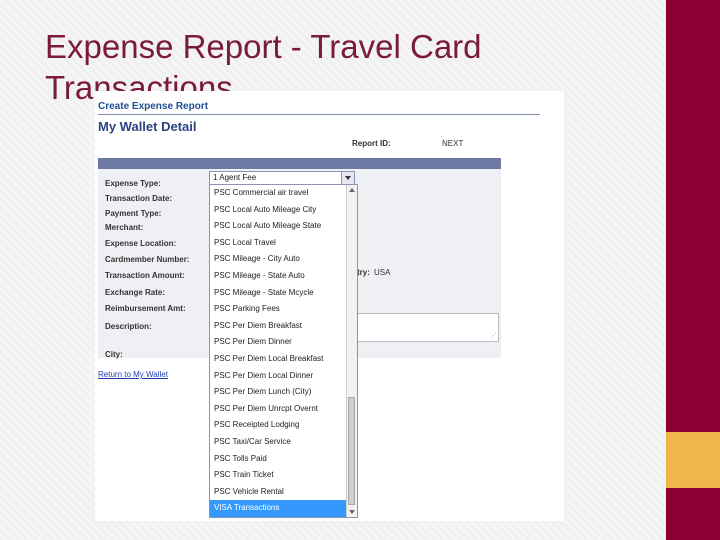 Image resolution: width=720 pixels, height=540 pixels. I want to click on country-value: USA, so click(382, 272).